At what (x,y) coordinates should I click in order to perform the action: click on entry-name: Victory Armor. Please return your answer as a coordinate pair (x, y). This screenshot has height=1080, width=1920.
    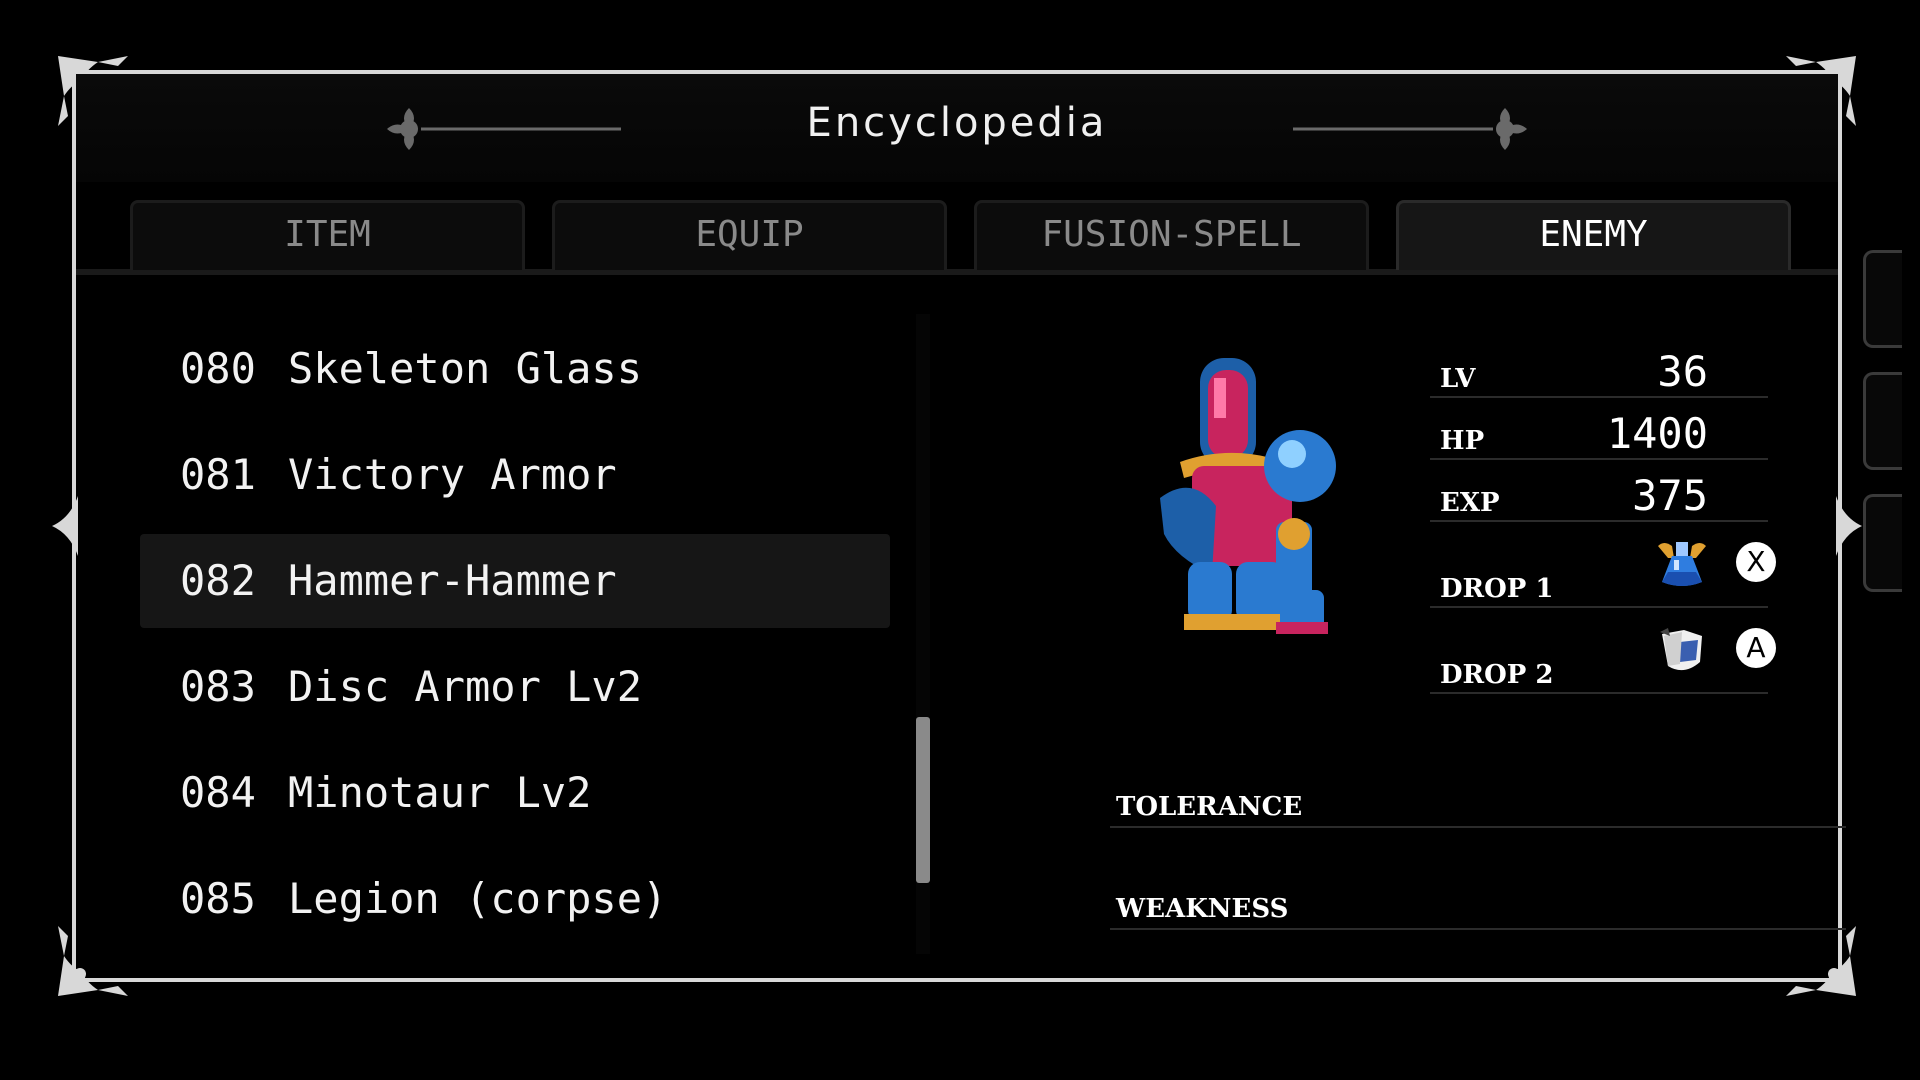
    Looking at the image, I should click on (452, 474).